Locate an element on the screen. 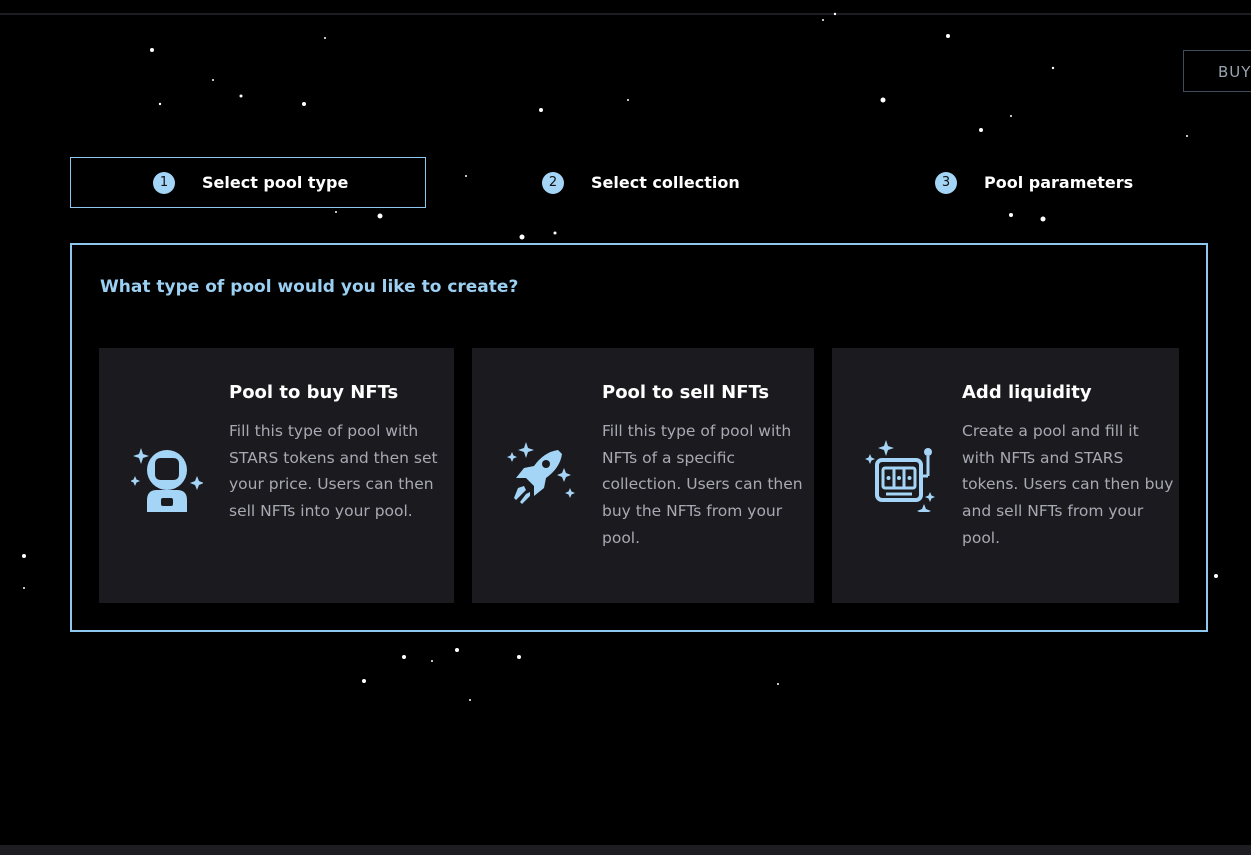 This screenshot has width=1251, height=855. slot-machine-icon is located at coordinates (900, 476).